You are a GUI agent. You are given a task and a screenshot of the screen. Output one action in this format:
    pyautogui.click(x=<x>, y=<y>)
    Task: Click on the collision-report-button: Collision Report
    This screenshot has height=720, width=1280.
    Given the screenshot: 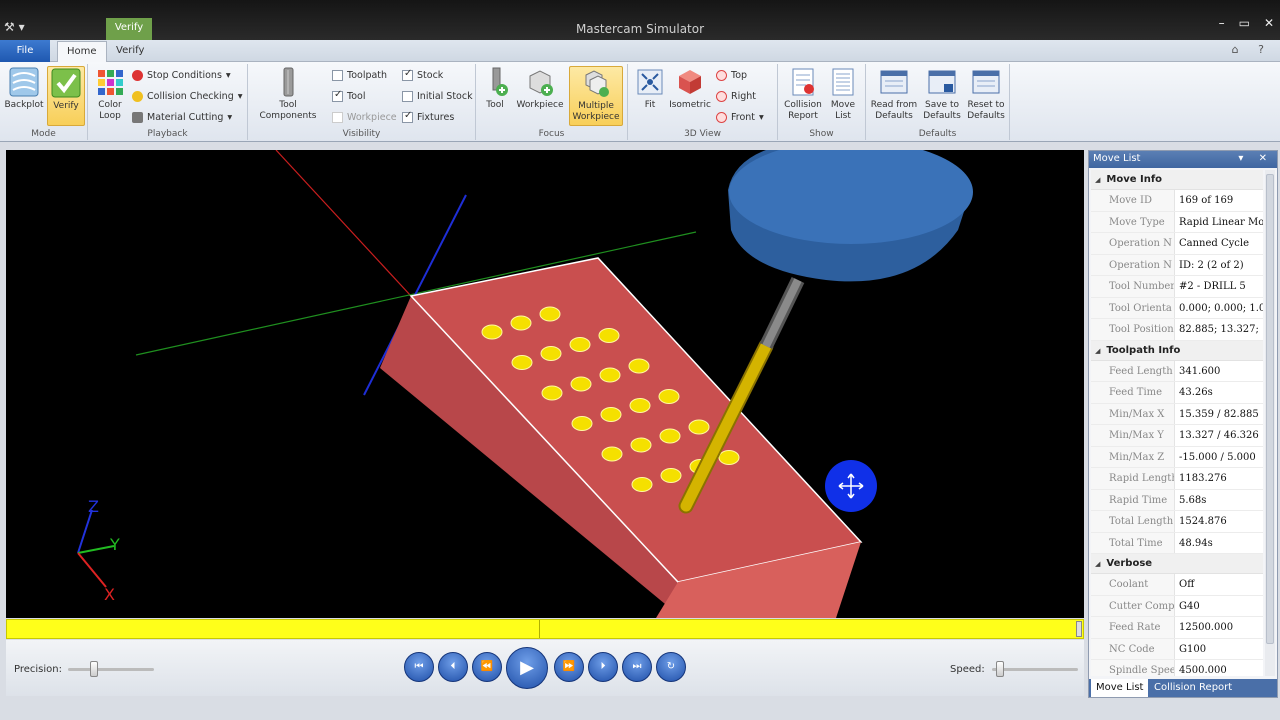 What is the action you would take?
    pyautogui.click(x=803, y=94)
    